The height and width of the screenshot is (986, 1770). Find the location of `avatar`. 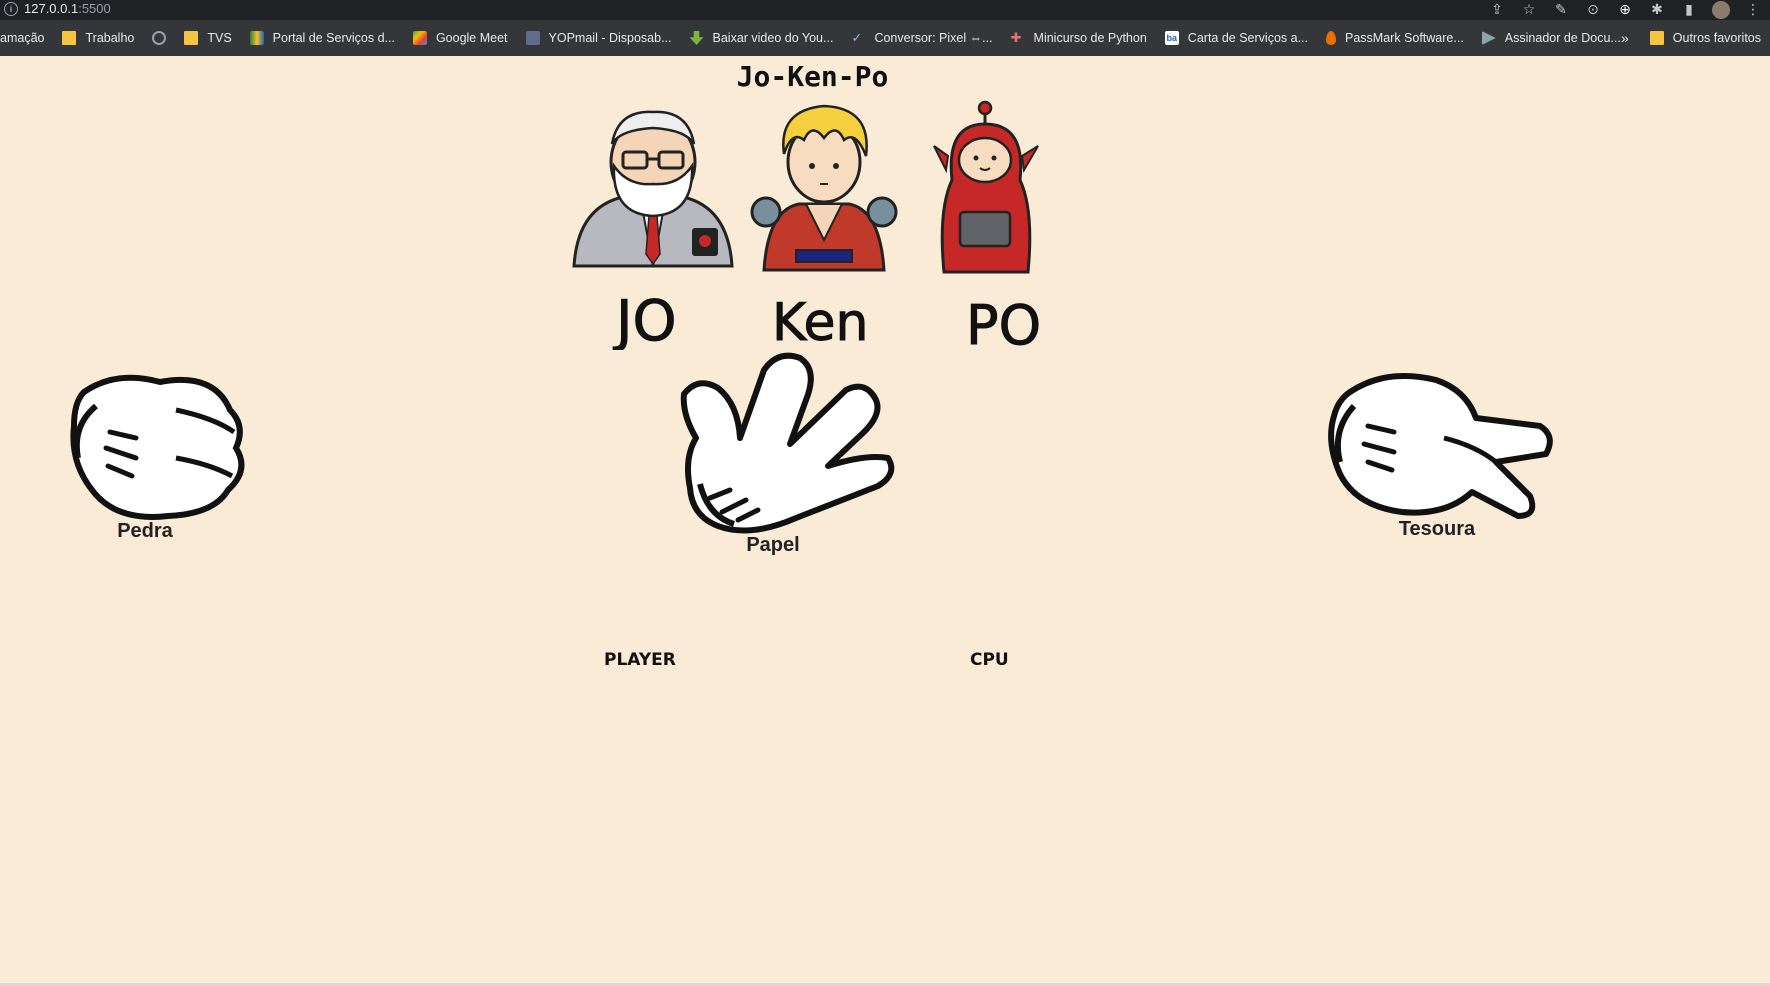

avatar is located at coordinates (1721, 10).